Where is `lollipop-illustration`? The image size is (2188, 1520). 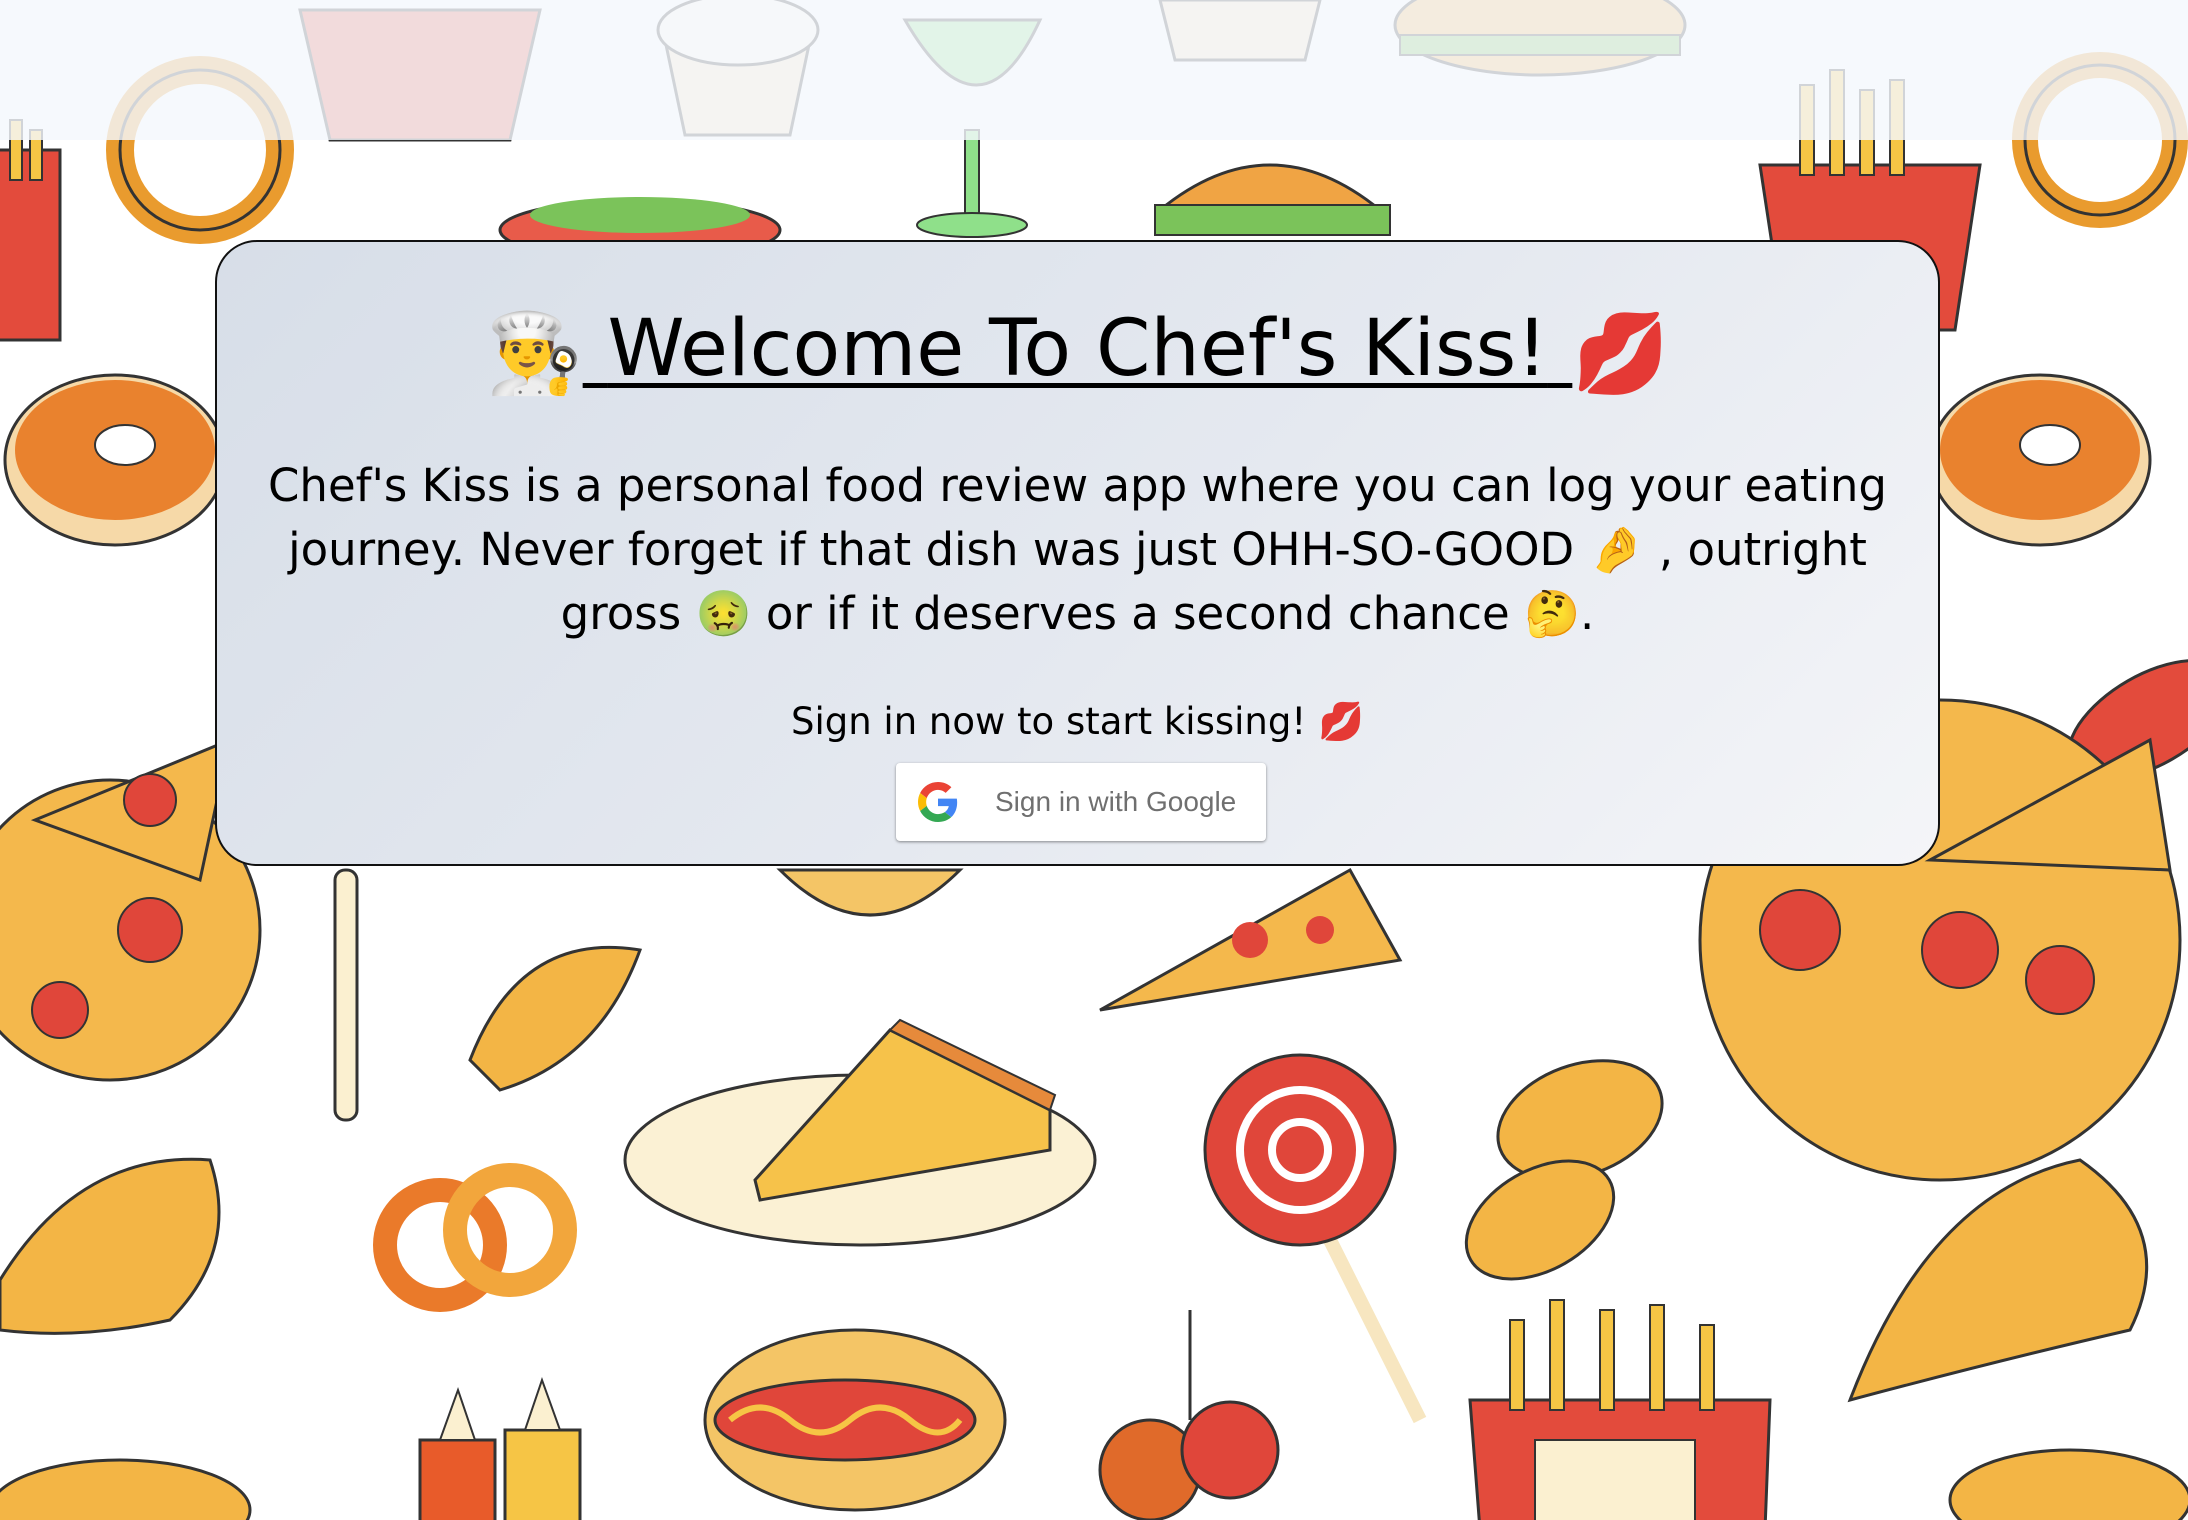
lollipop-illustration is located at coordinates (1315, 1238).